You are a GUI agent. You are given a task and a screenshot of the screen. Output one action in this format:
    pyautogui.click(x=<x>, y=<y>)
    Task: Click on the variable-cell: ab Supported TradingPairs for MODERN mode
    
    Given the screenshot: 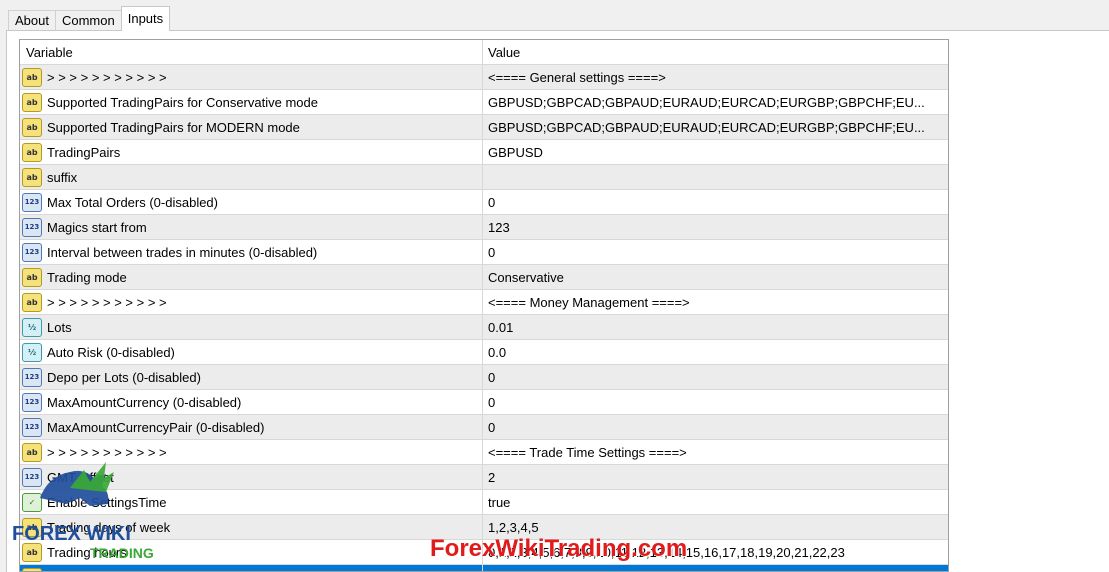 What is the action you would take?
    pyautogui.click(x=251, y=127)
    